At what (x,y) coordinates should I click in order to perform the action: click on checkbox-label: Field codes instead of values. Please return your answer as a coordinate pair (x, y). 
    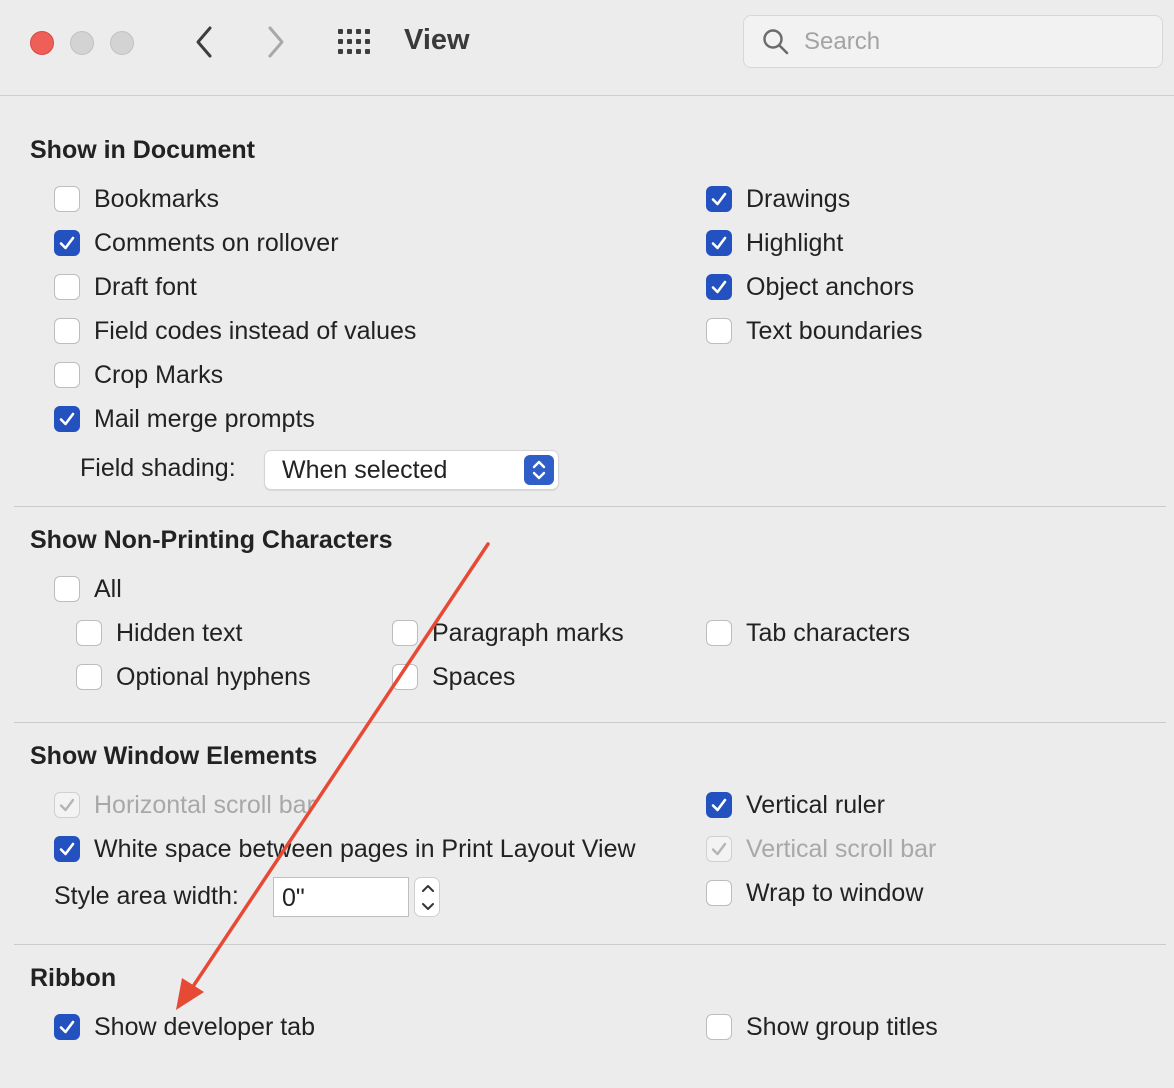
    Looking at the image, I should click on (255, 330).